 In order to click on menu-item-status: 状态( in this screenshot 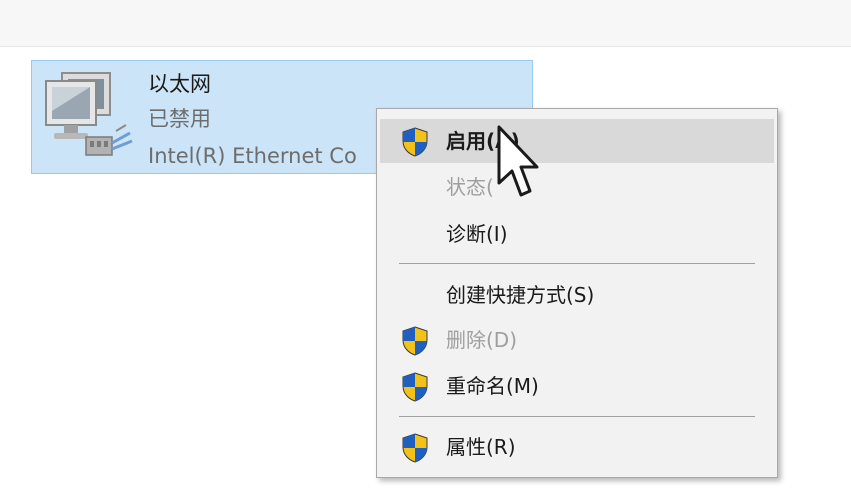, I will do `click(577, 187)`.